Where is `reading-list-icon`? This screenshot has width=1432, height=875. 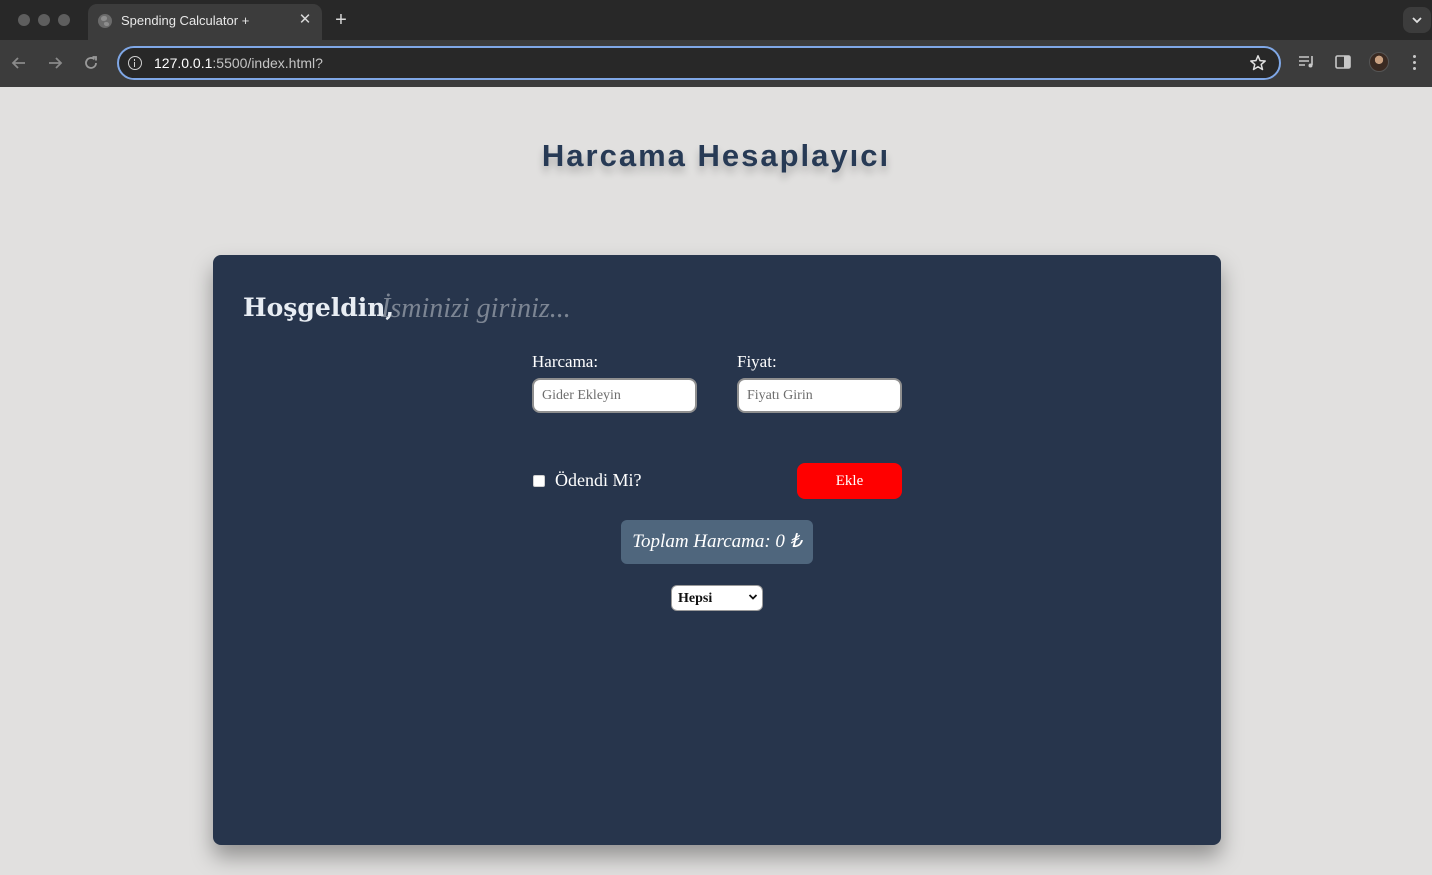 reading-list-icon is located at coordinates (1307, 62).